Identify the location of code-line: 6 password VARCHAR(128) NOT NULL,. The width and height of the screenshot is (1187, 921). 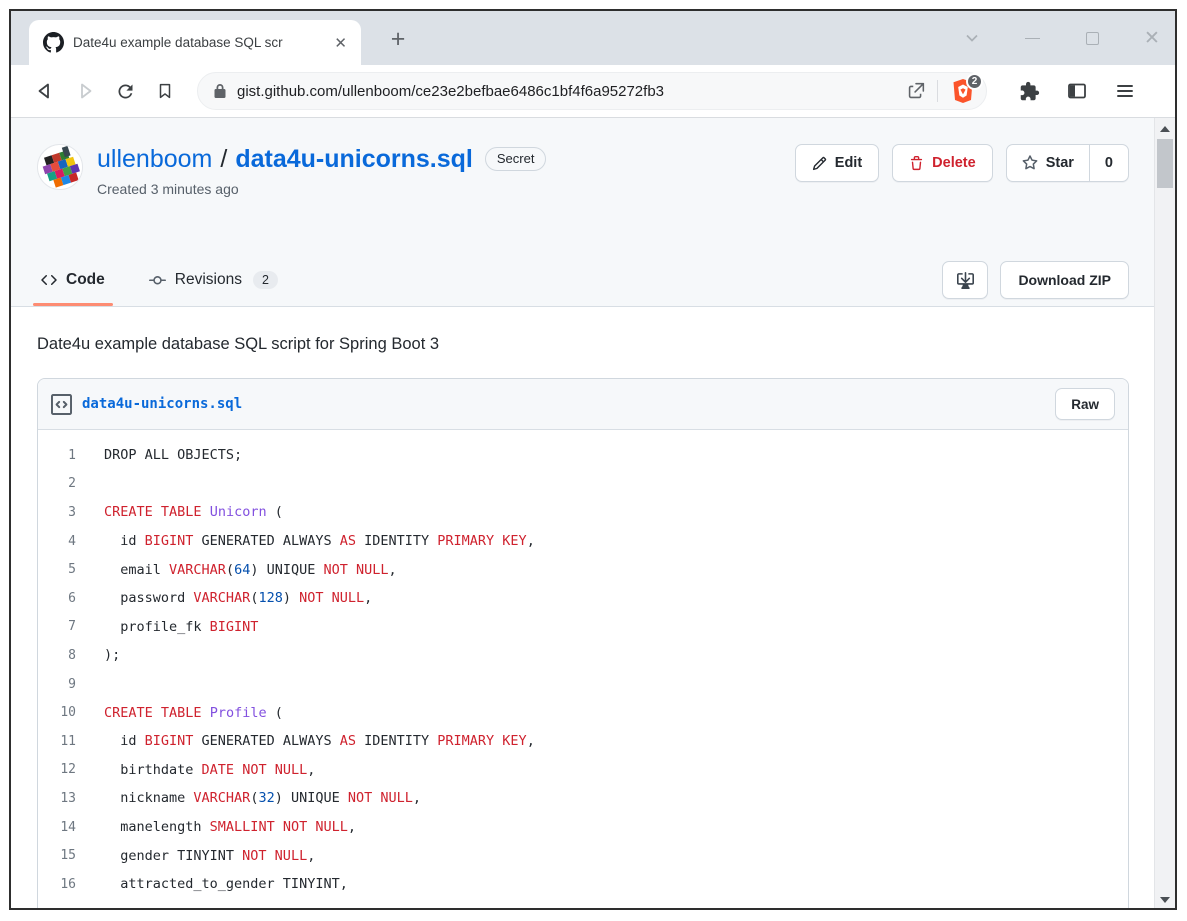
(583, 598).